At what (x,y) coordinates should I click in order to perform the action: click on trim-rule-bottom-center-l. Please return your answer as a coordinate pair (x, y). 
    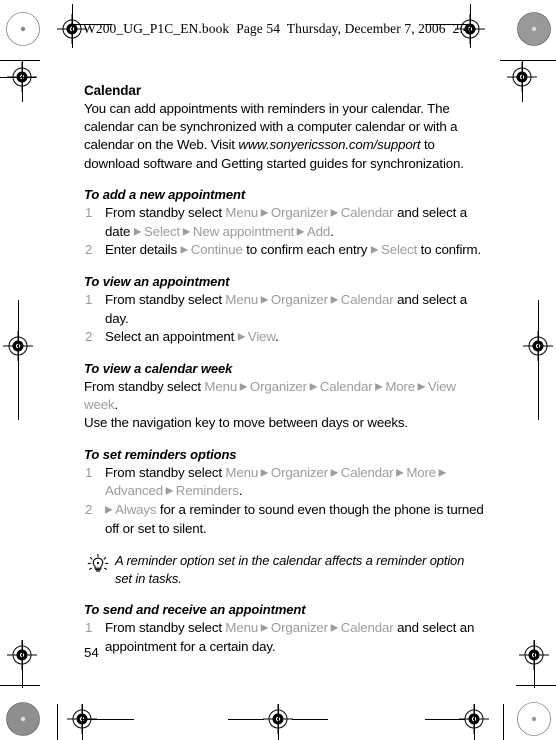
    Looking at the image, I should click on (246, 719).